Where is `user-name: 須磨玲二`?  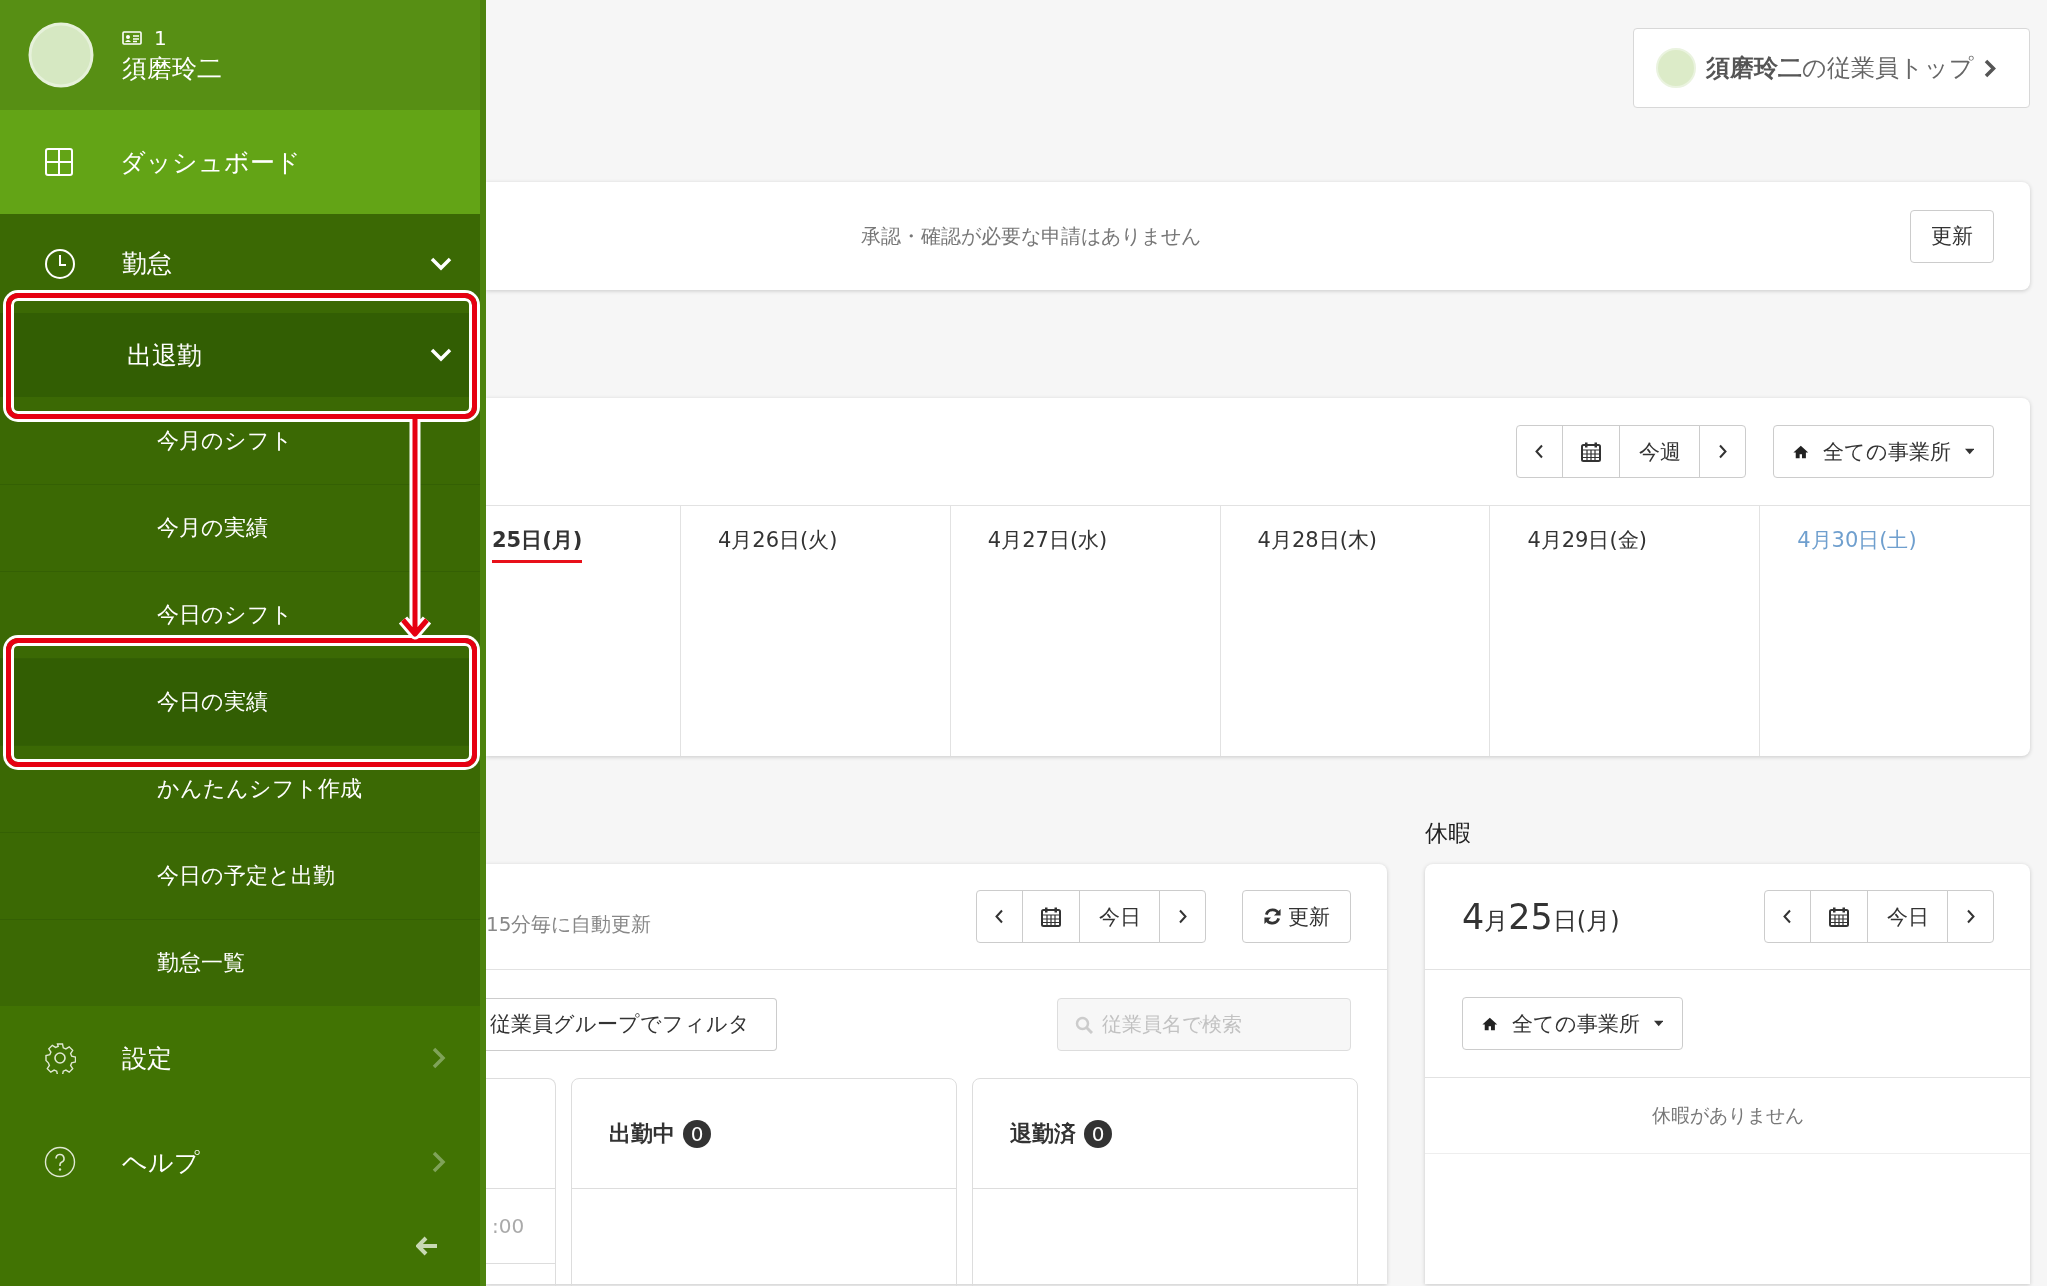 user-name: 須磨玲二 is located at coordinates (172, 68).